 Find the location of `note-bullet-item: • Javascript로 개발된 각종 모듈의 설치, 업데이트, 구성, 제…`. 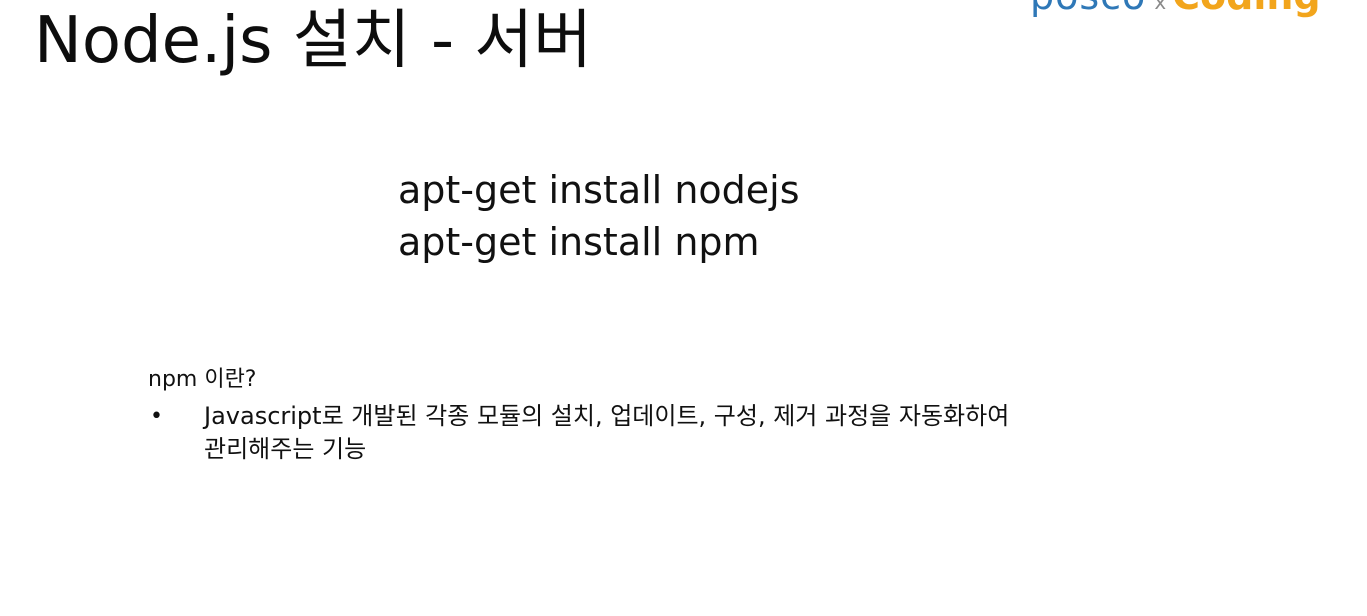

note-bullet-item: • Javascript로 개발된 각종 모듈의 설치, 업데이트, 구성, 제… is located at coordinates (746, 433).